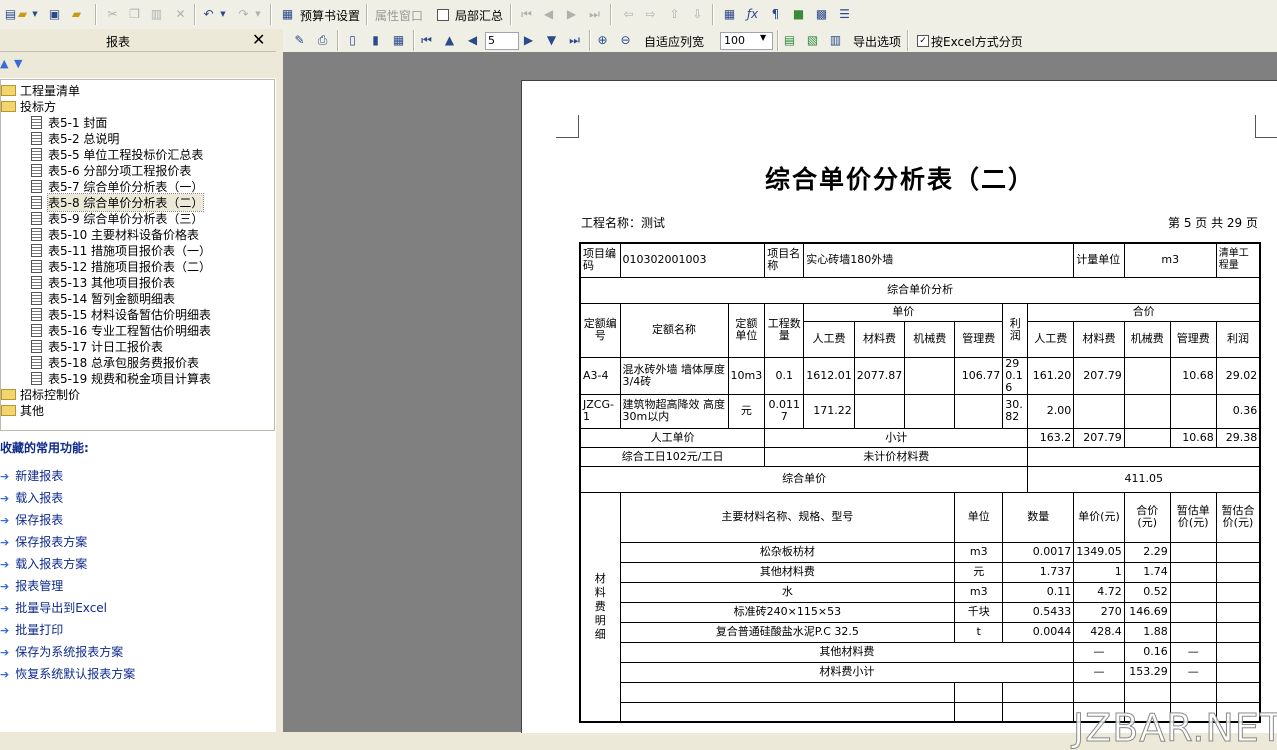  I want to click on tree-item: 表5-2 总说明, so click(75, 138).